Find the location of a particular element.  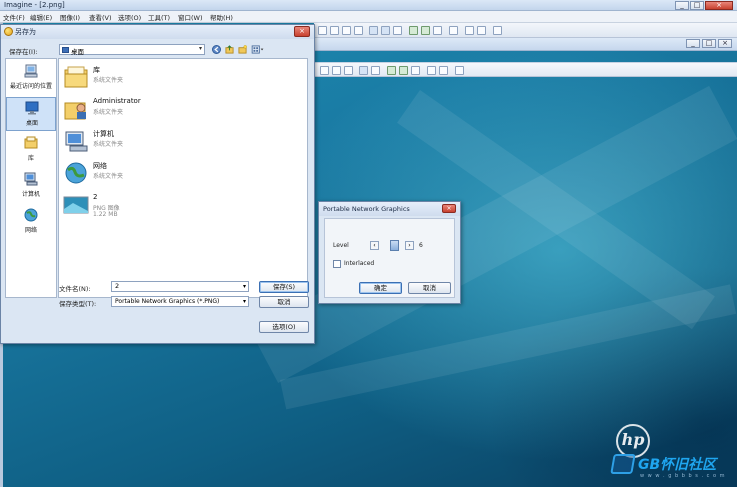

app-titlebar: Imagine - [2.png] _ □ × is located at coordinates (368, 5).